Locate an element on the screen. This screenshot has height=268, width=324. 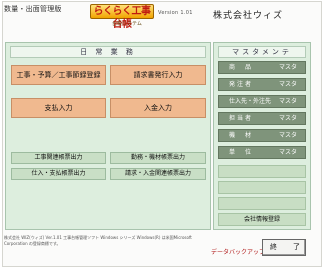
logo-text: らくらく工事台帳 is located at coordinates (122, 17).